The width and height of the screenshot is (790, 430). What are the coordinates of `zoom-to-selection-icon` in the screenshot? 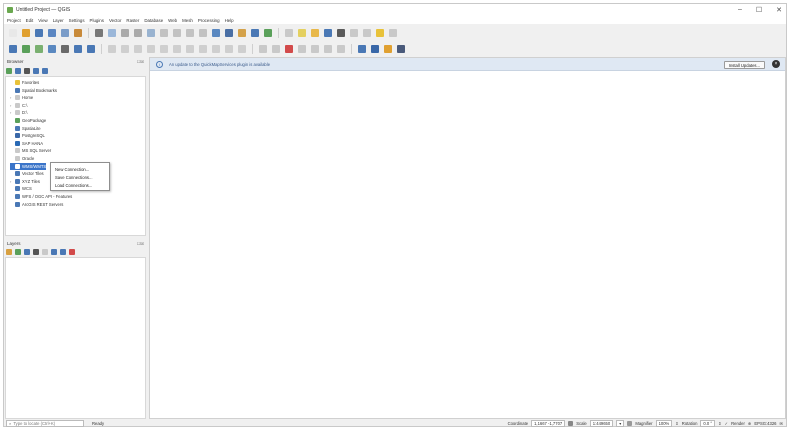 It's located at (164, 33).